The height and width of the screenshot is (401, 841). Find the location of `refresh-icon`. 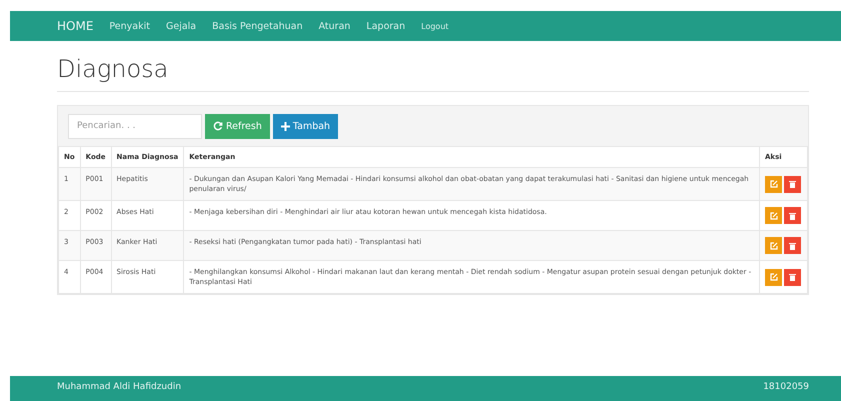

refresh-icon is located at coordinates (218, 126).